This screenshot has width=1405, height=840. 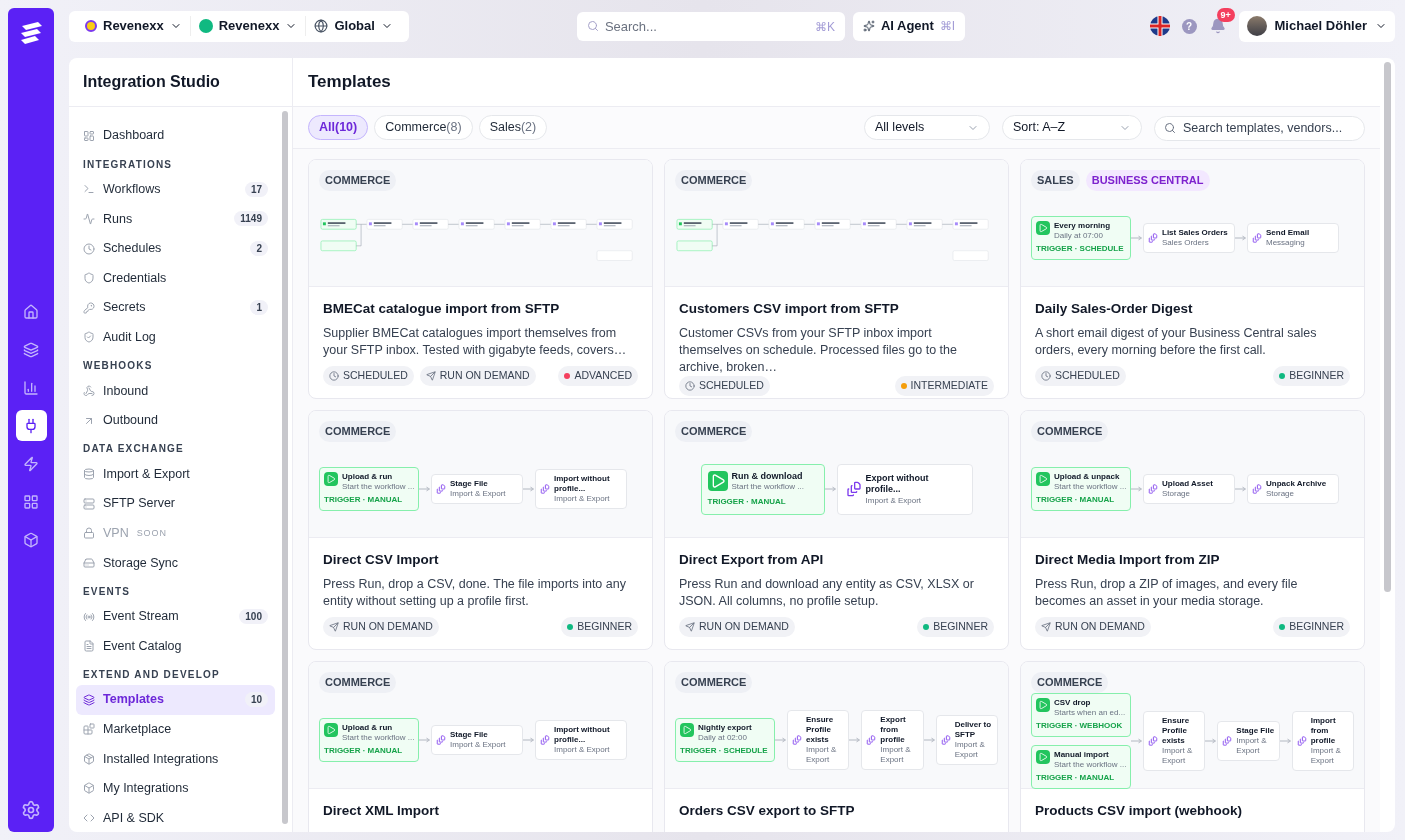 What do you see at coordinates (118, 366) in the screenshot?
I see `section-heading: WEBHOOKS` at bounding box center [118, 366].